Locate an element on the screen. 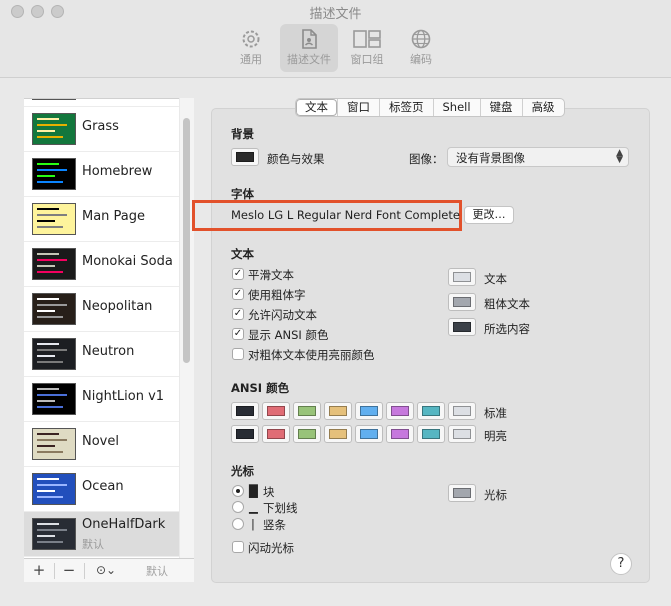 The image size is (671, 606). cursor-bar-radio is located at coordinates (238, 524).